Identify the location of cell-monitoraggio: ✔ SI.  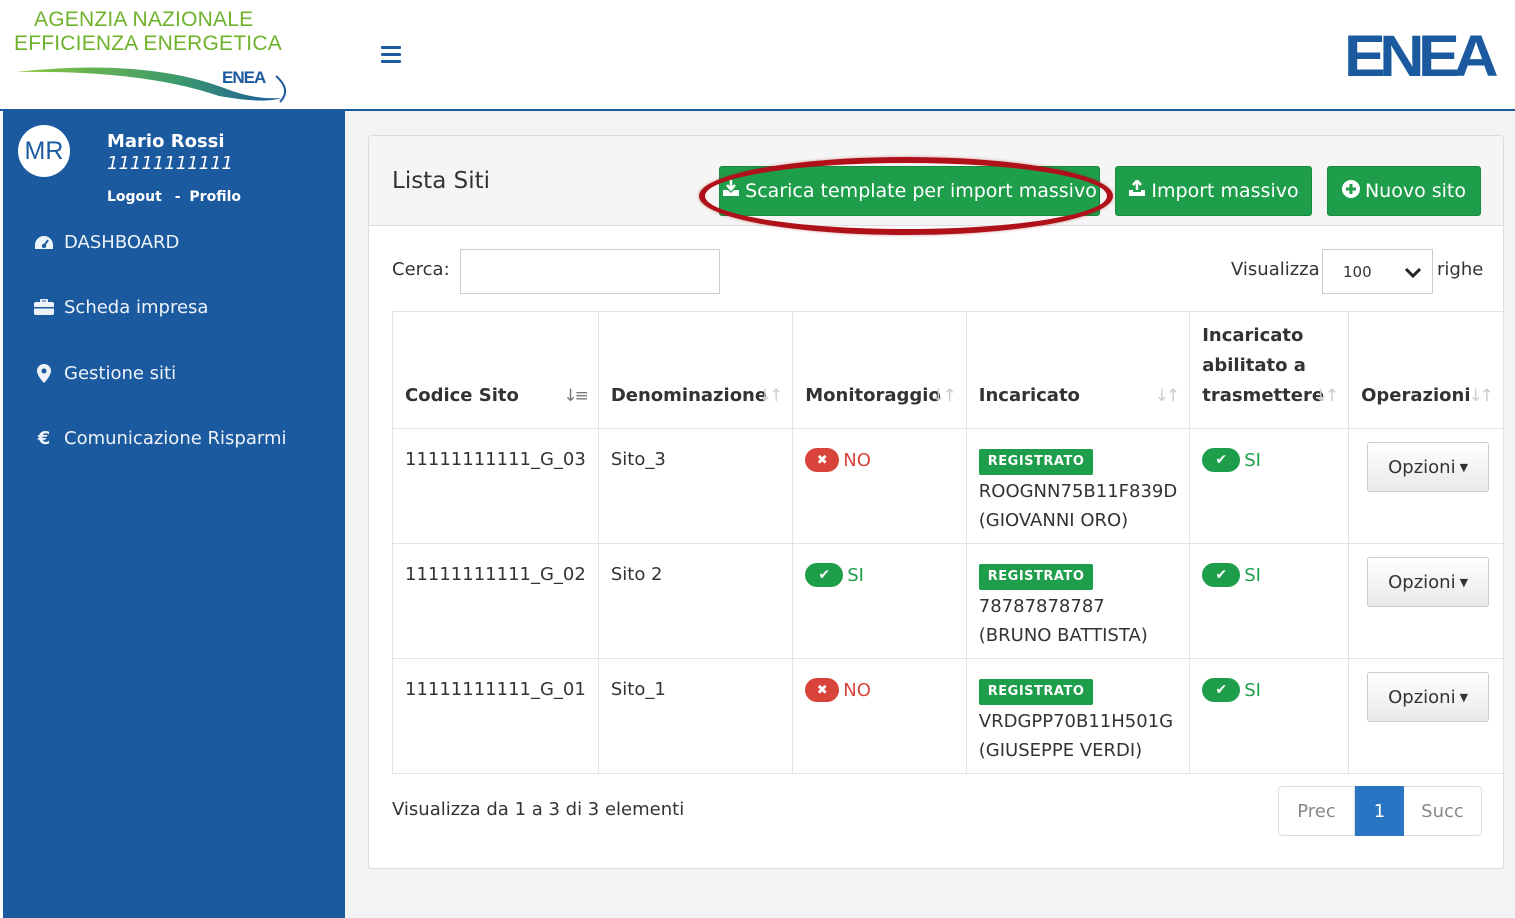
(879, 601).